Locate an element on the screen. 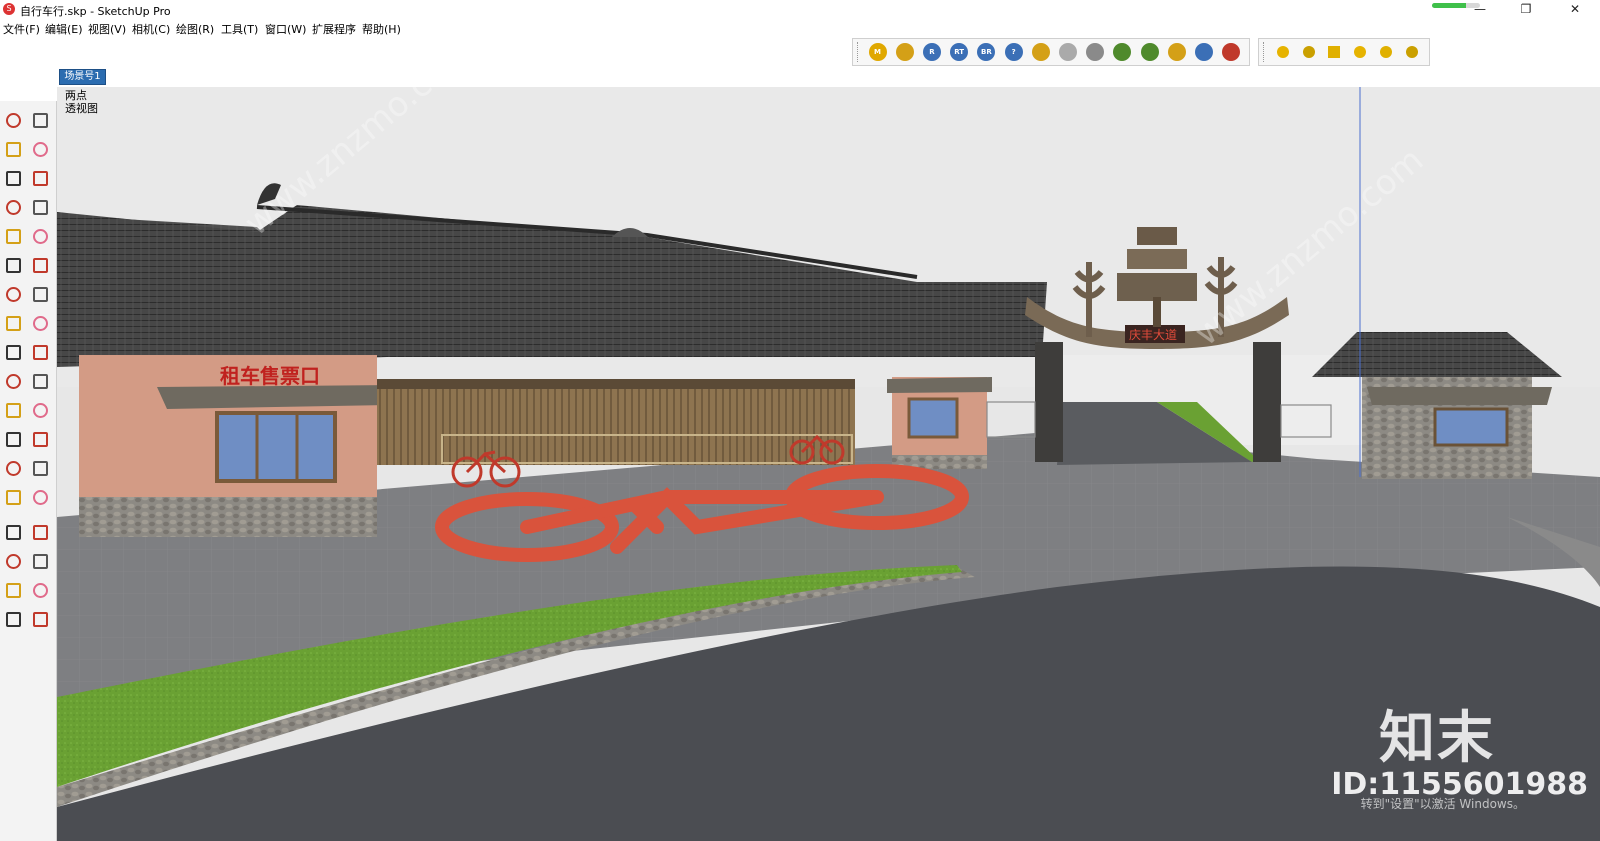  title-bar: S 自行车行.skp - SketchUp Pro — ❐ ✕ is located at coordinates (800, 10).